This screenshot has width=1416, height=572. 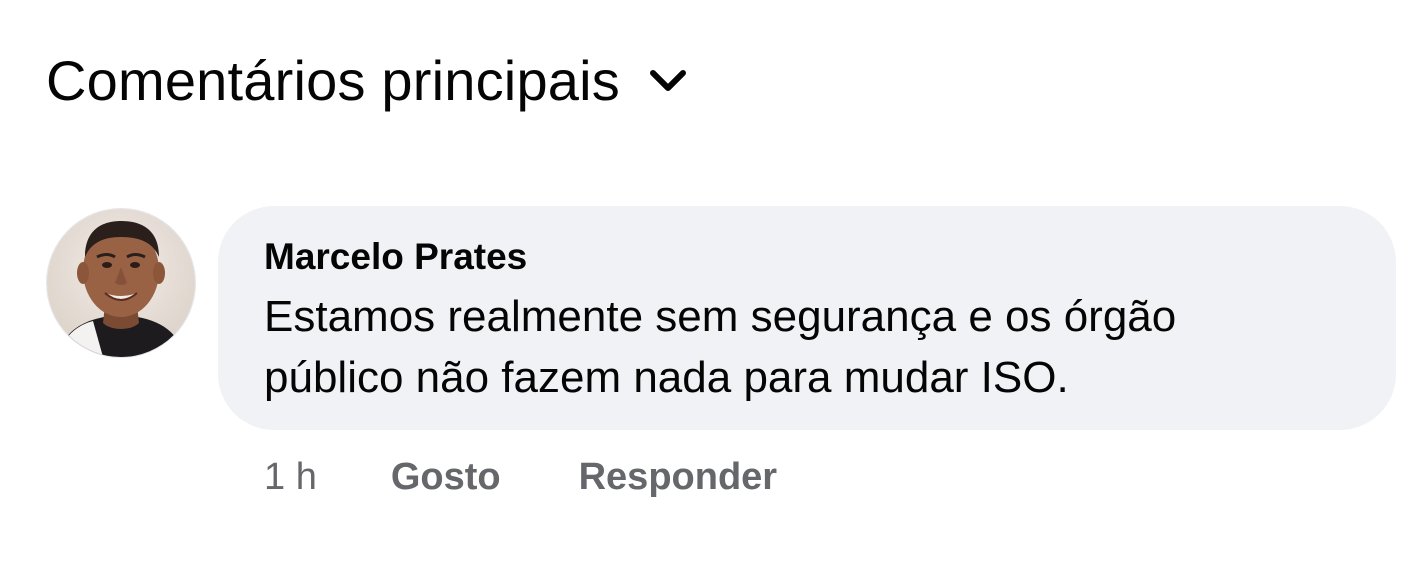 I want to click on user-avatar-icon, so click(x=121, y=283).